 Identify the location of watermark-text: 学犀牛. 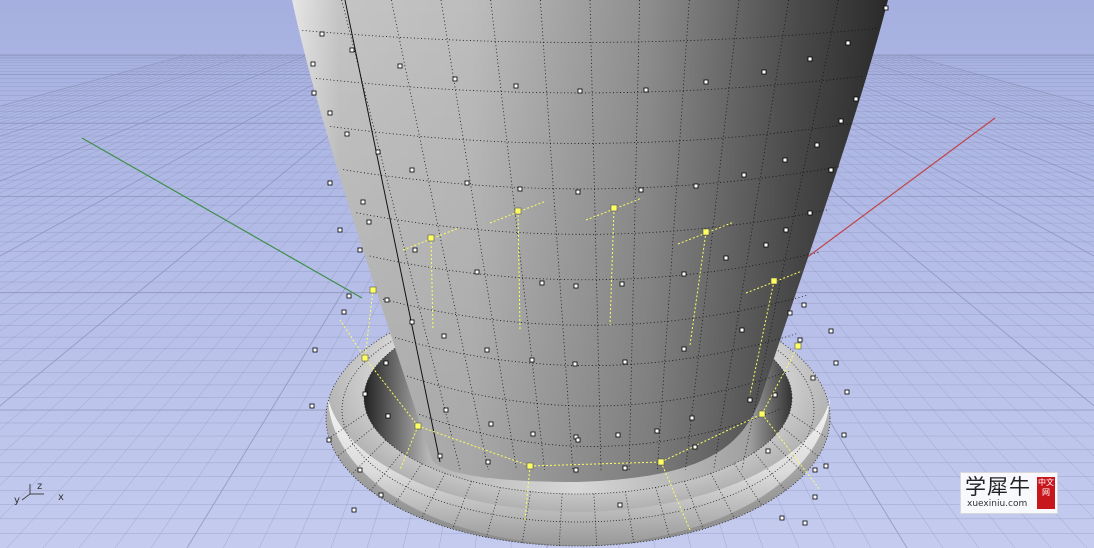
(998, 487).